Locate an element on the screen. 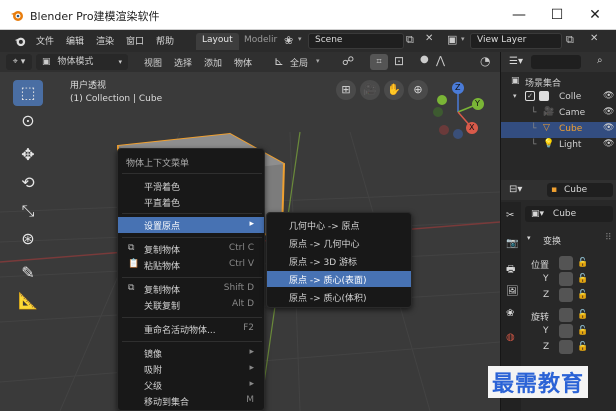  menu-item-duplicate-linked: 关联复制 Alt D is located at coordinates (191, 305).